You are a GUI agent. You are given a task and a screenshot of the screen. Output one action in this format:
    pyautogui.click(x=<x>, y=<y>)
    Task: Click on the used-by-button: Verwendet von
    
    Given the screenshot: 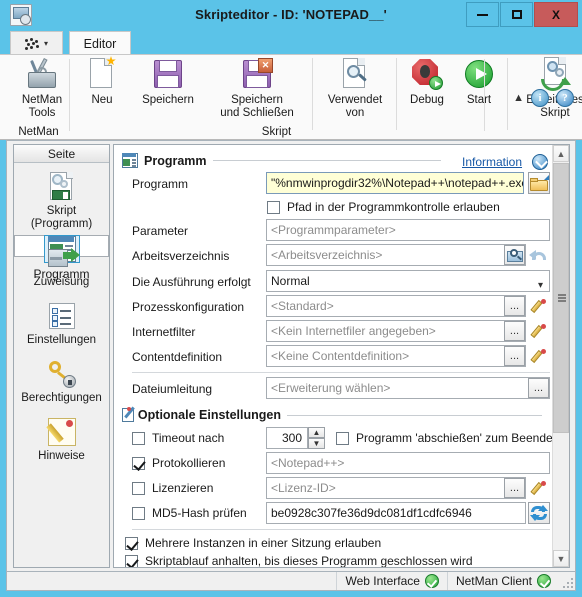 What is the action you would take?
    pyautogui.click(x=355, y=88)
    